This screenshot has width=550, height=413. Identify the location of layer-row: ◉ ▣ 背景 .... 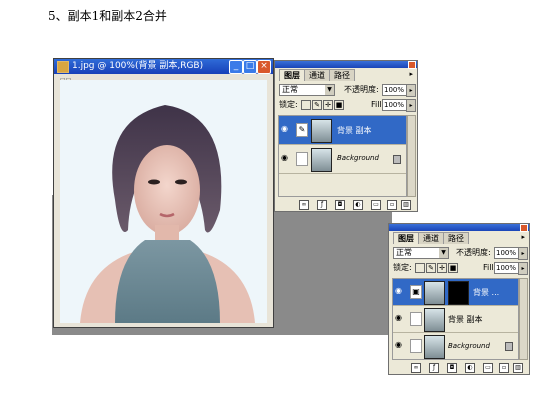
(455, 292).